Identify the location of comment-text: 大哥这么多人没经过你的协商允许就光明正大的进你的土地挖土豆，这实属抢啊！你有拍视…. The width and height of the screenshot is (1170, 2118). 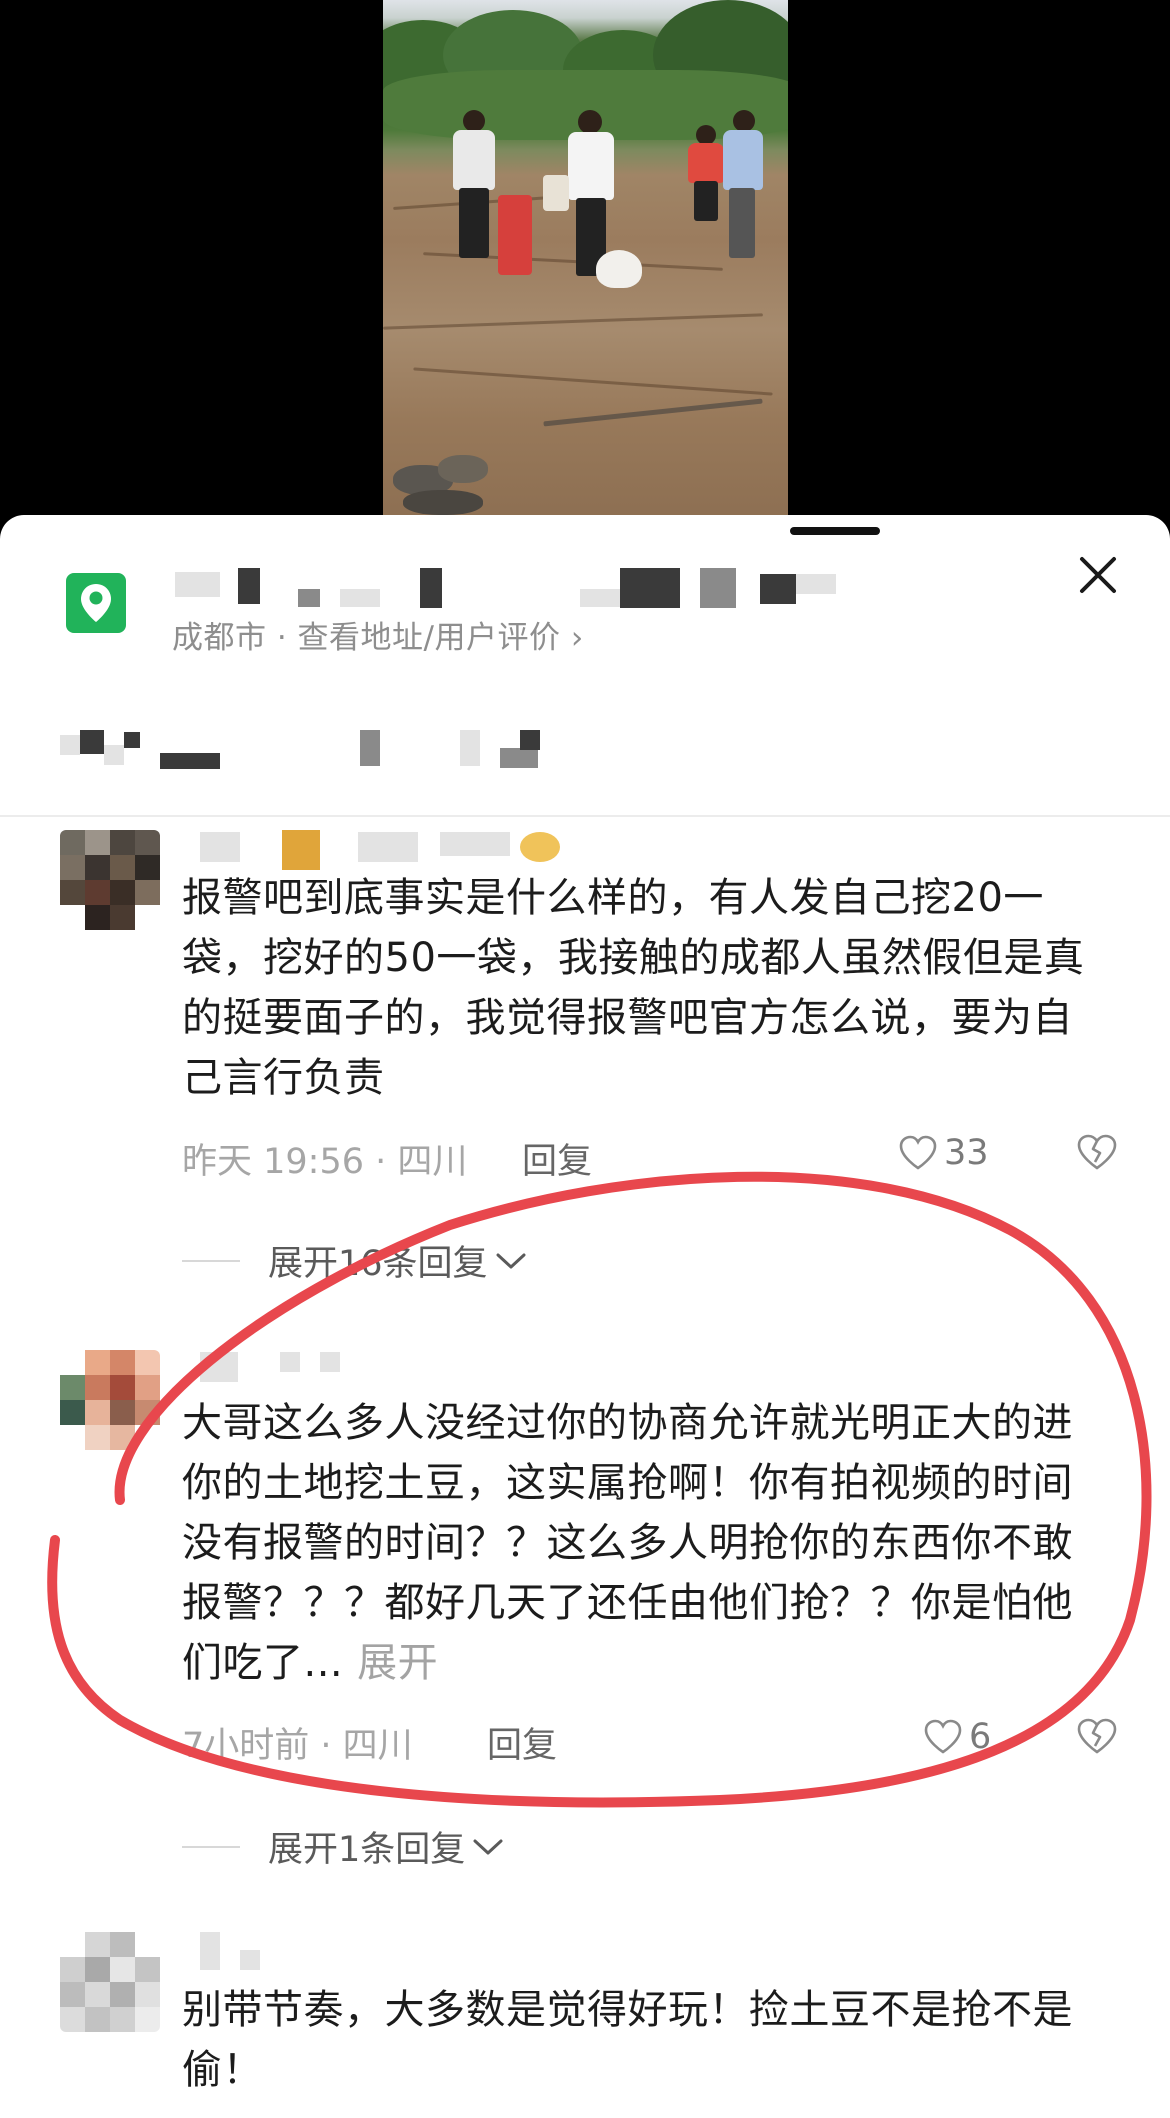
(627, 1543).